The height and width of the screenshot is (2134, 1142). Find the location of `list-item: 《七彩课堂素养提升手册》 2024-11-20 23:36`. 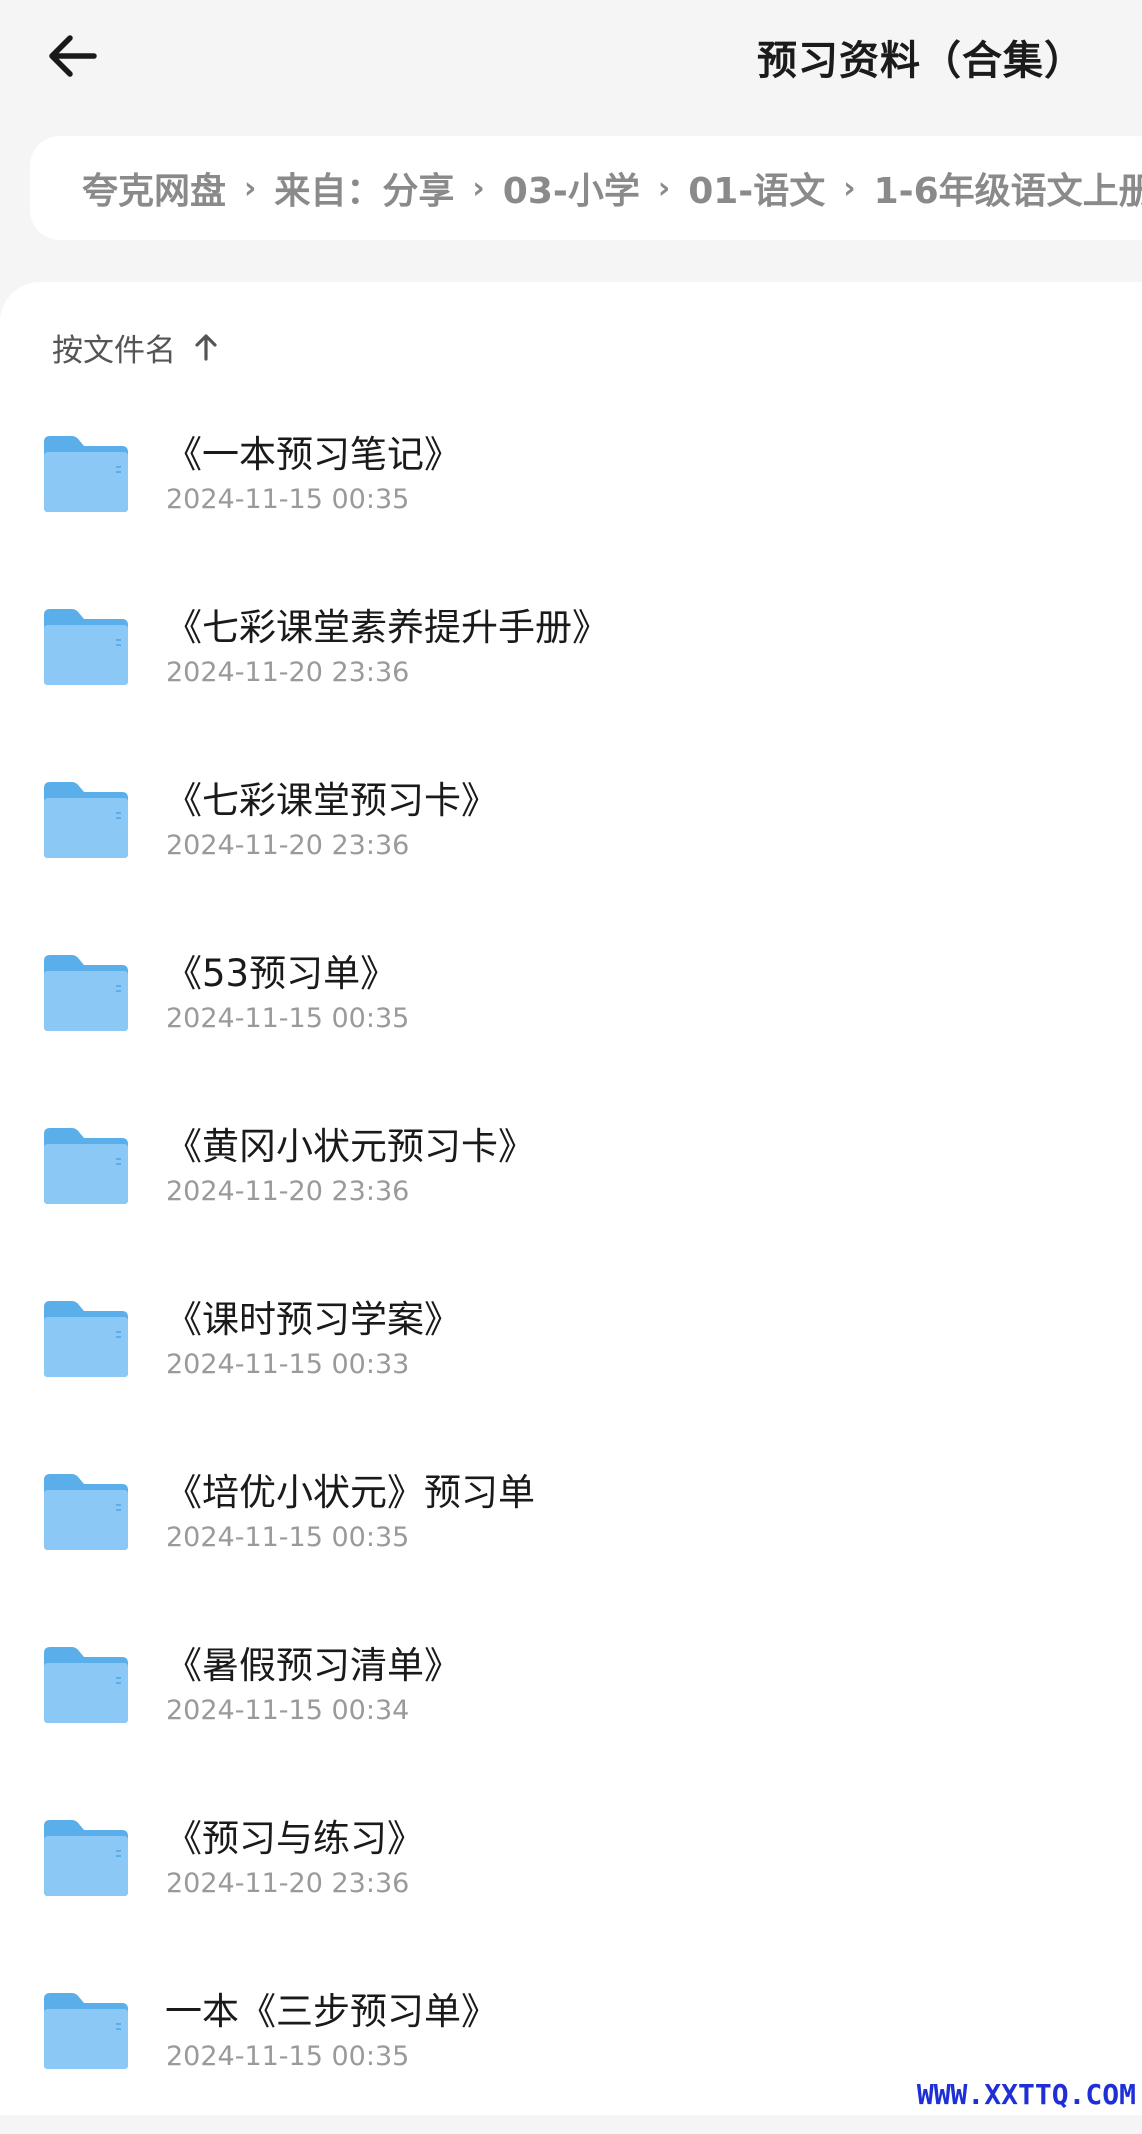

list-item: 《七彩课堂素养提升手册》 2024-11-20 23:36 is located at coordinates (571, 663).